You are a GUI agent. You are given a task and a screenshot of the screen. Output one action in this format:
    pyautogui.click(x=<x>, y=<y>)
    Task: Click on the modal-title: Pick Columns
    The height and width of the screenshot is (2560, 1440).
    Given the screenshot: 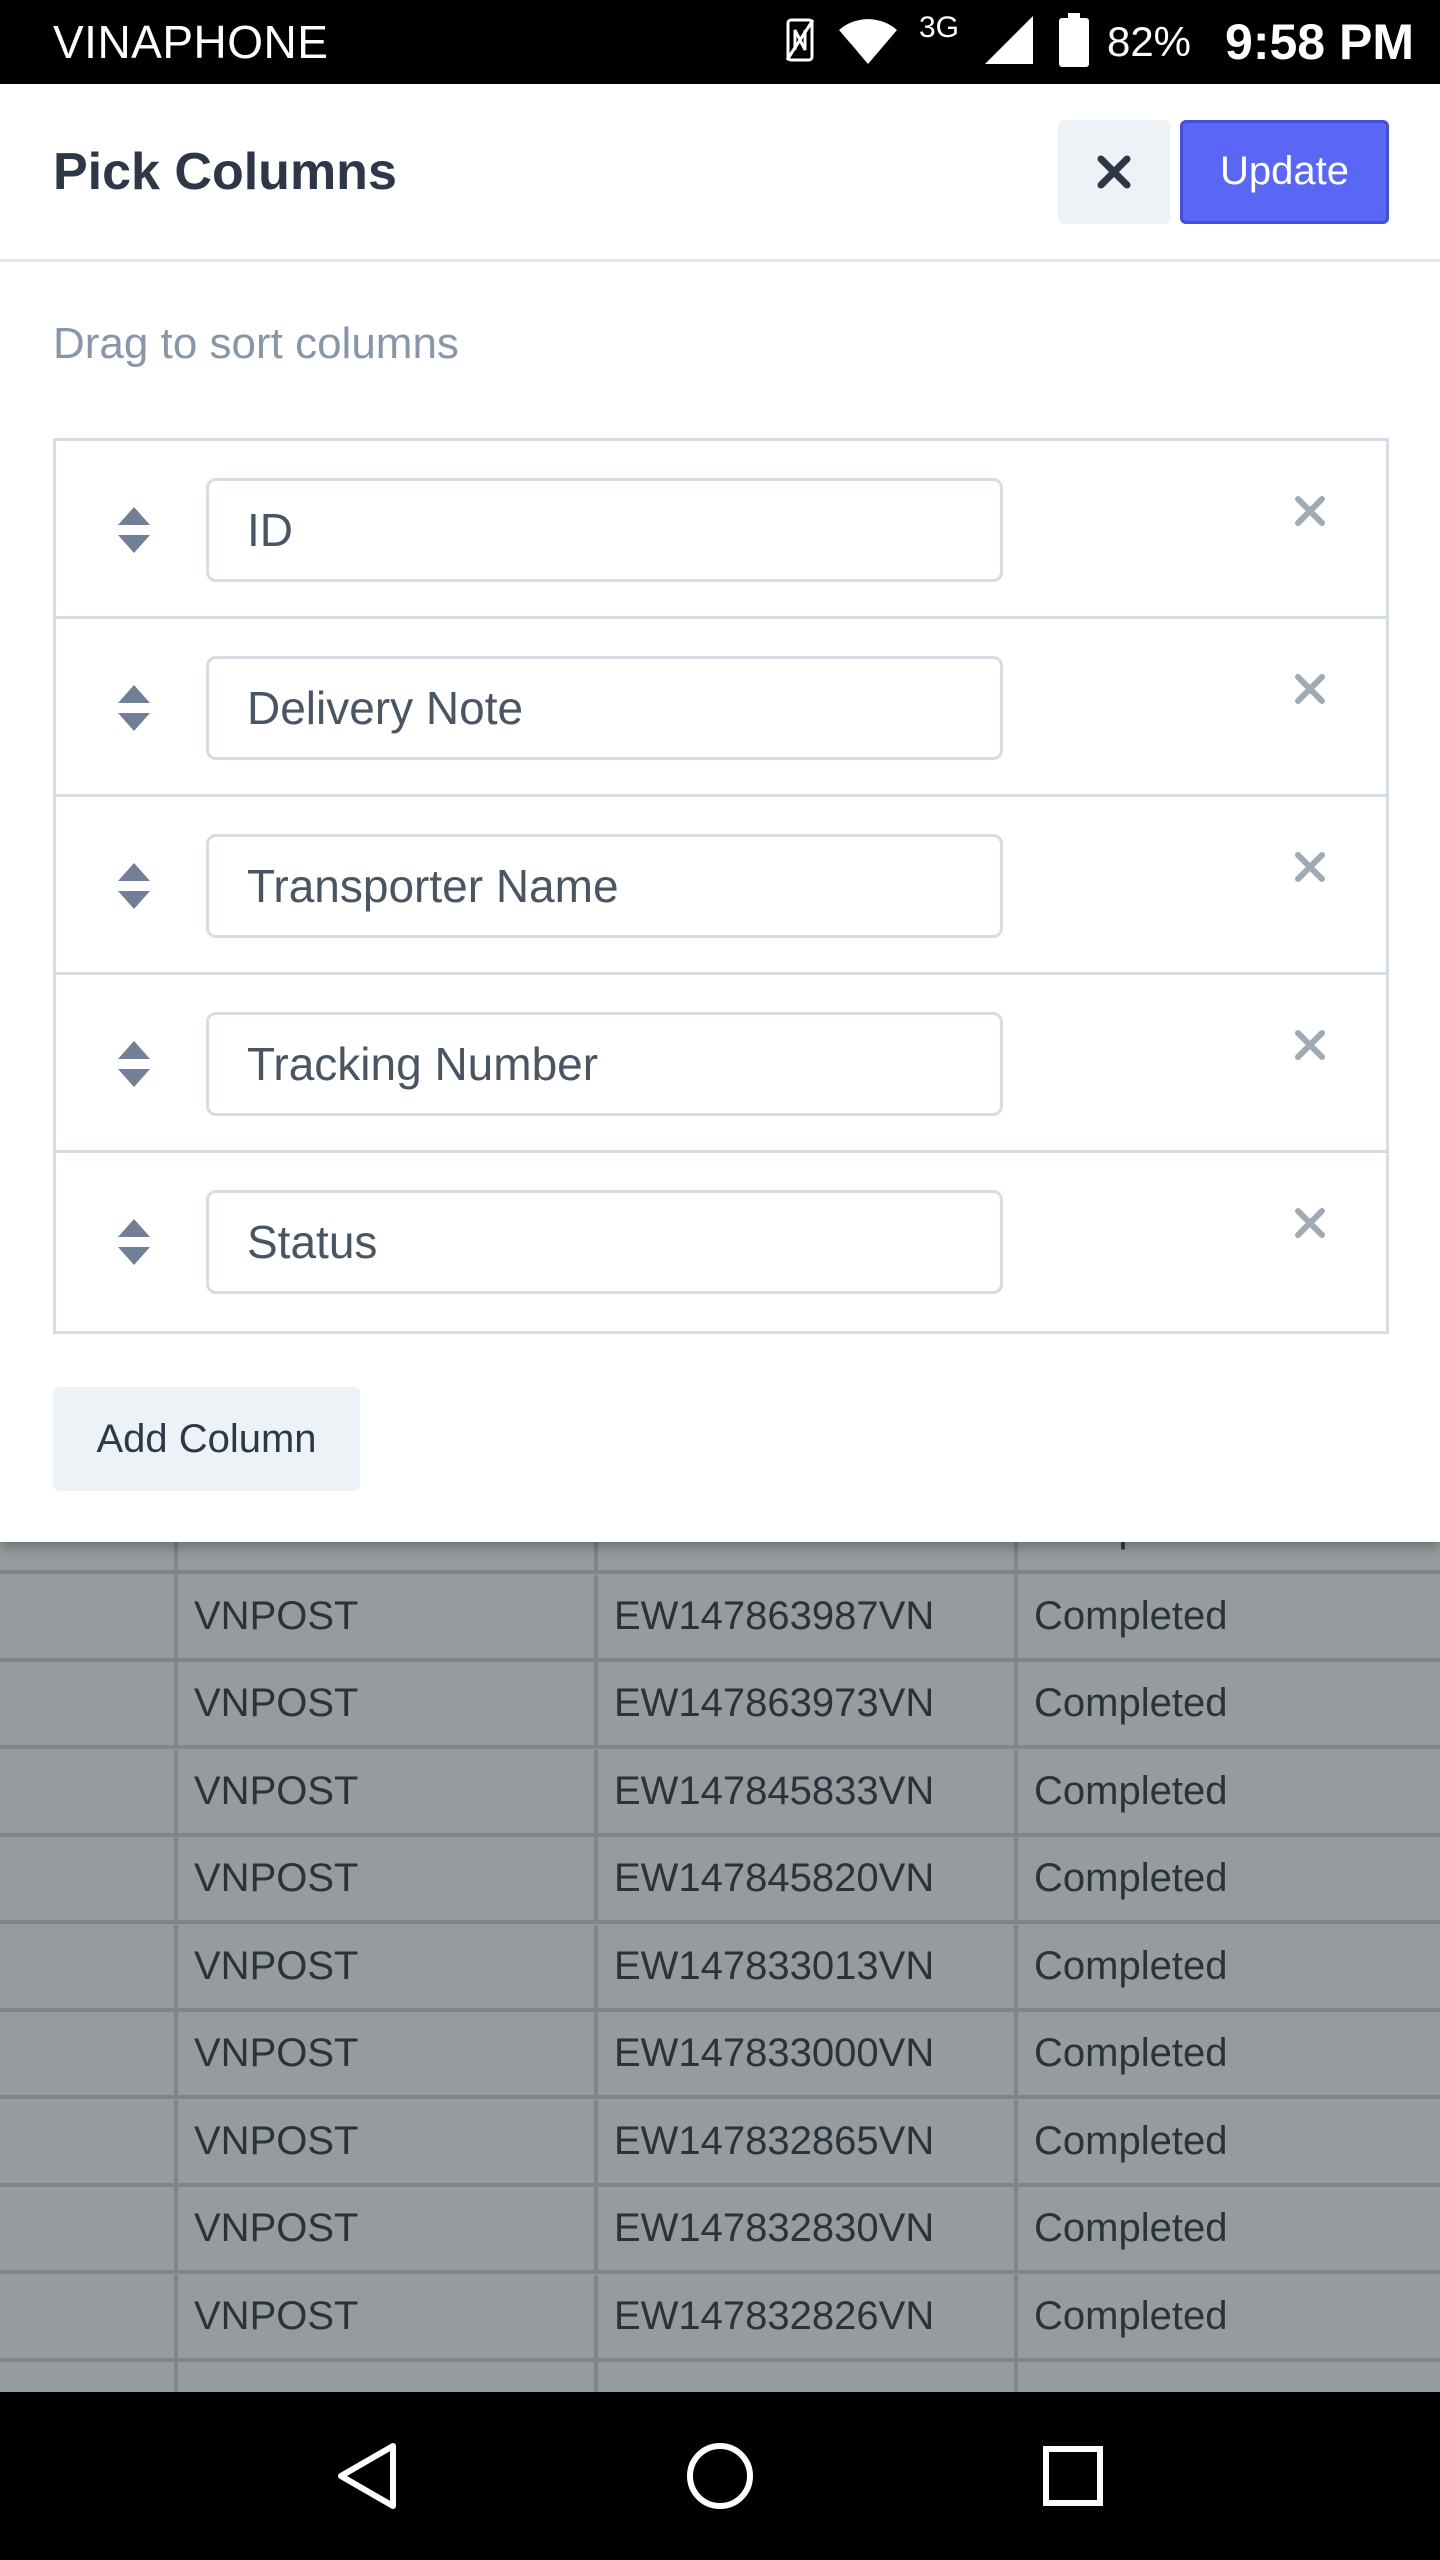 What is the action you would take?
    pyautogui.click(x=225, y=171)
    